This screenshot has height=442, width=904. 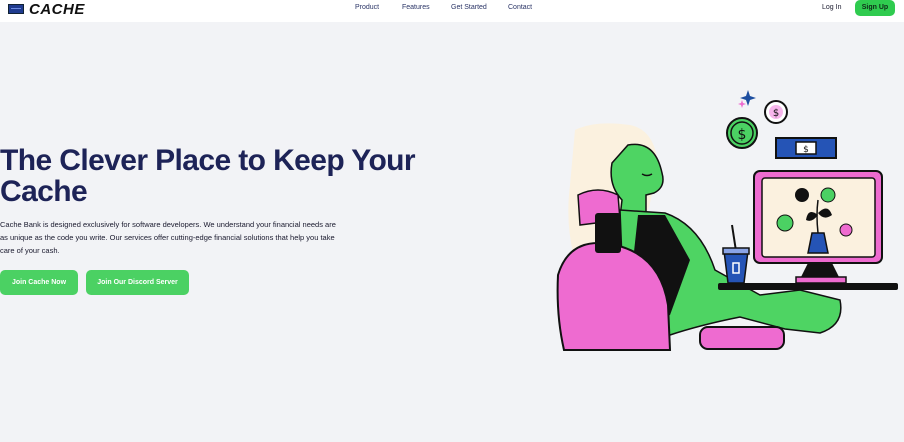 I want to click on brand-logo: CACHE, so click(x=46, y=9).